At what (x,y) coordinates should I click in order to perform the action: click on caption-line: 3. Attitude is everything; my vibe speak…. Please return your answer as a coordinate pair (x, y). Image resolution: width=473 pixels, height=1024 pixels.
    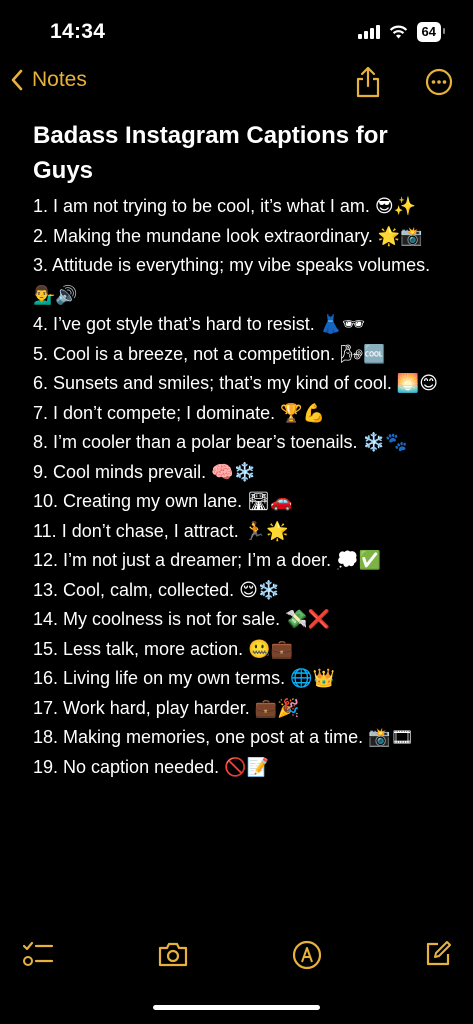
    Looking at the image, I should click on (243, 280).